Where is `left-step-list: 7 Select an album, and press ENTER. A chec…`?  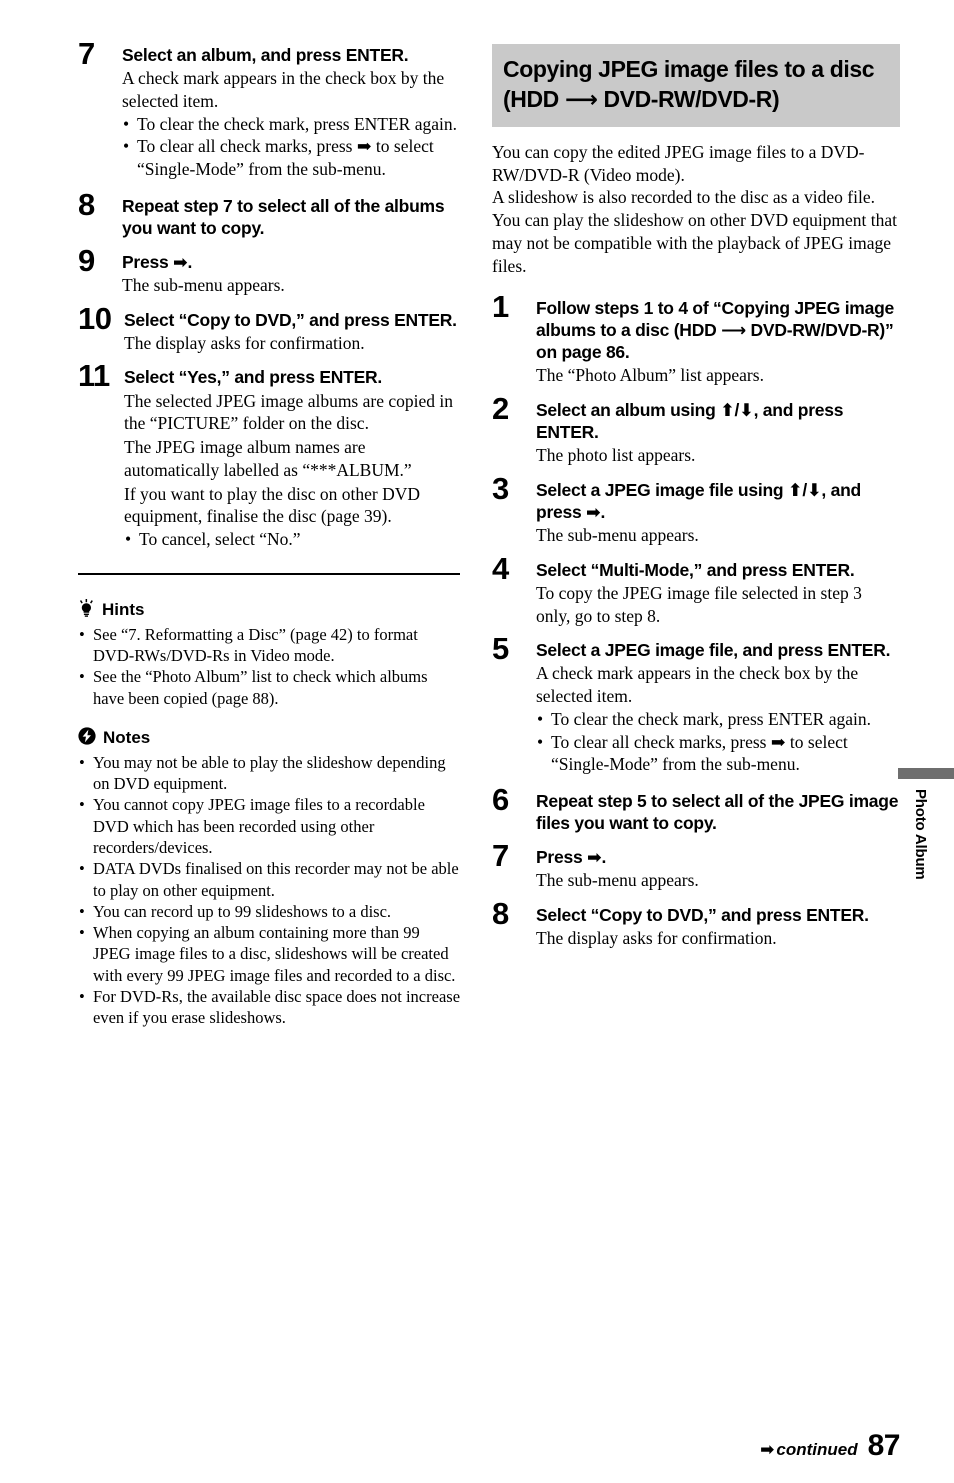
left-step-list: 7 Select an album, and press ENTER. A chec… is located at coordinates (269, 294).